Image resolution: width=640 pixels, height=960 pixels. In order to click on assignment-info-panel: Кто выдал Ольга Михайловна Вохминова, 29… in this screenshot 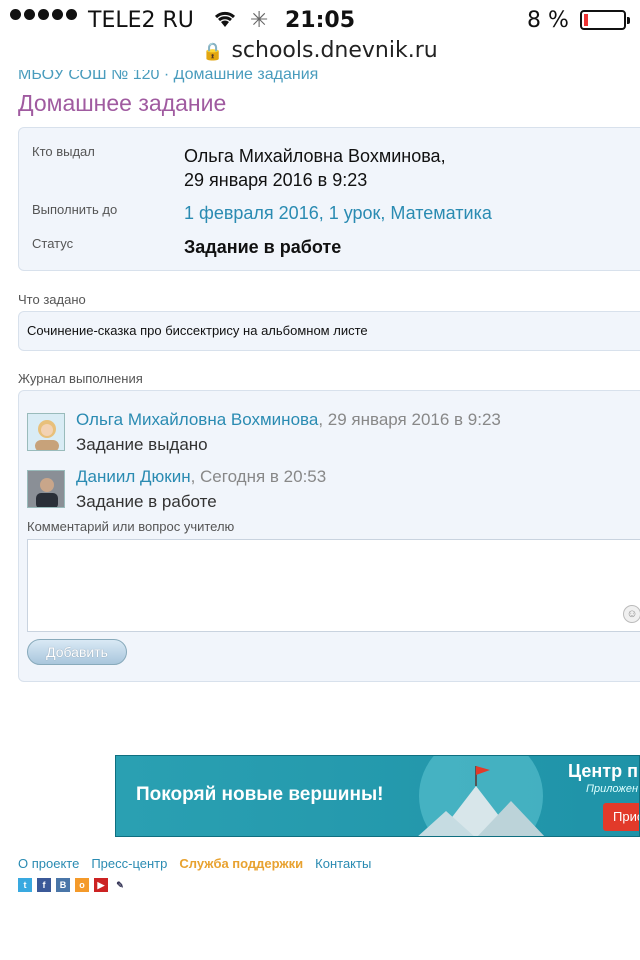, I will do `click(329, 199)`.